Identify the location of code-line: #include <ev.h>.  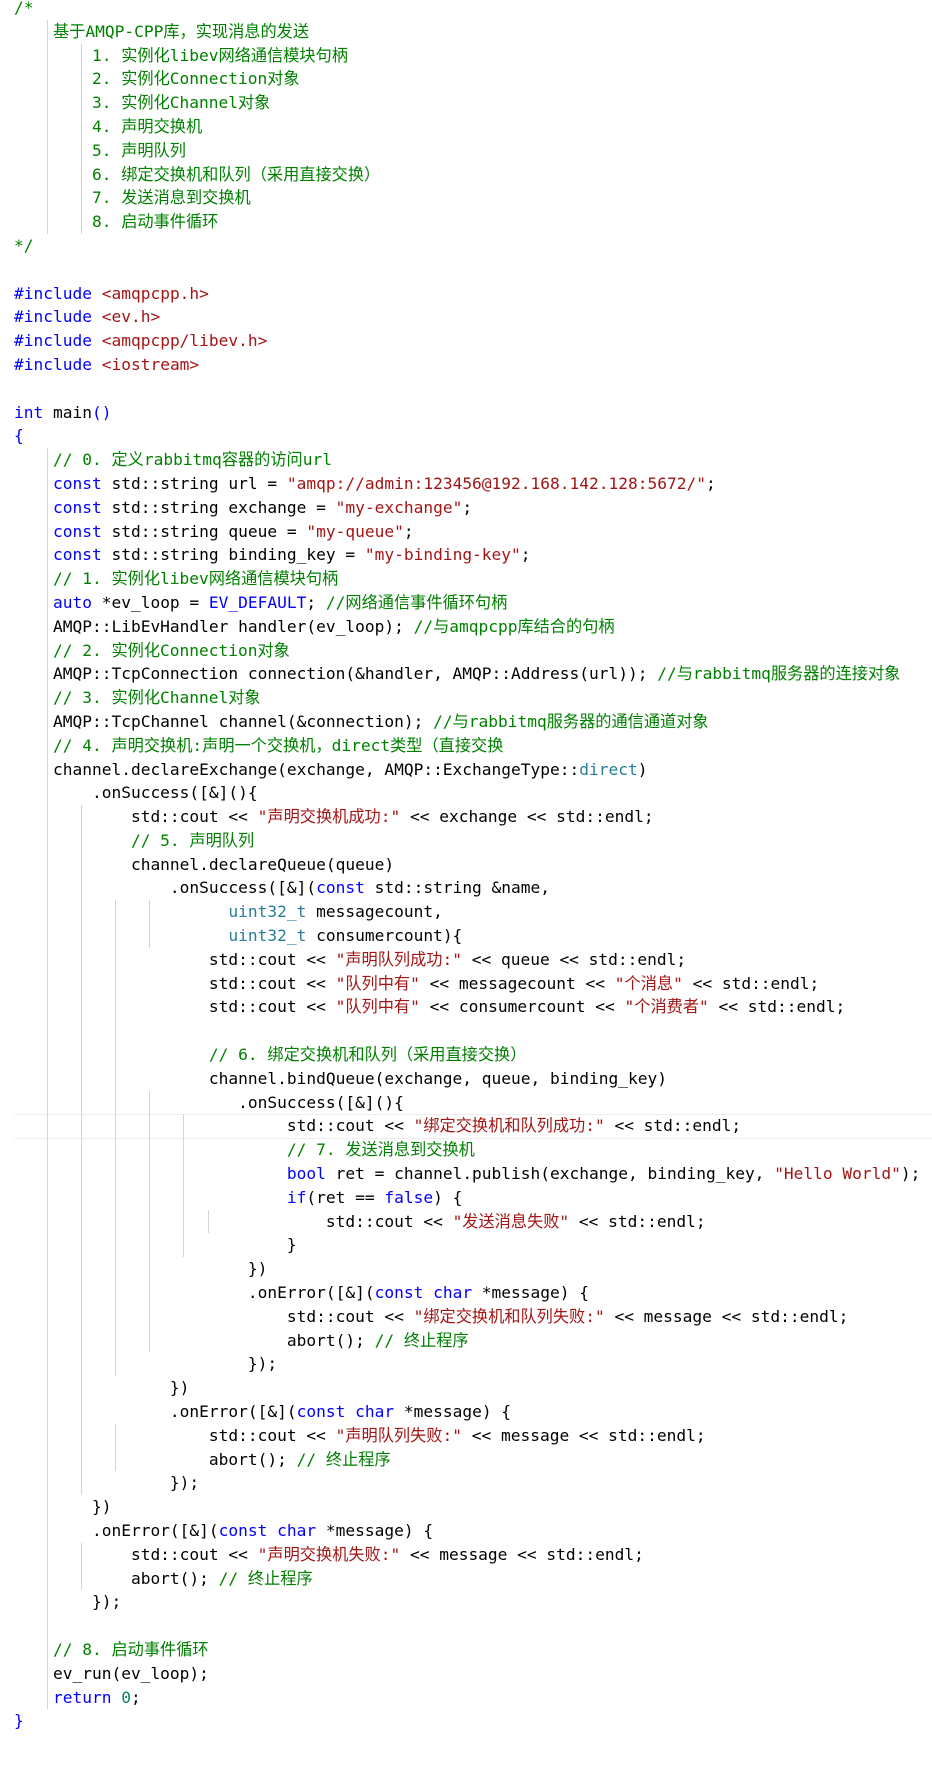
(467, 317).